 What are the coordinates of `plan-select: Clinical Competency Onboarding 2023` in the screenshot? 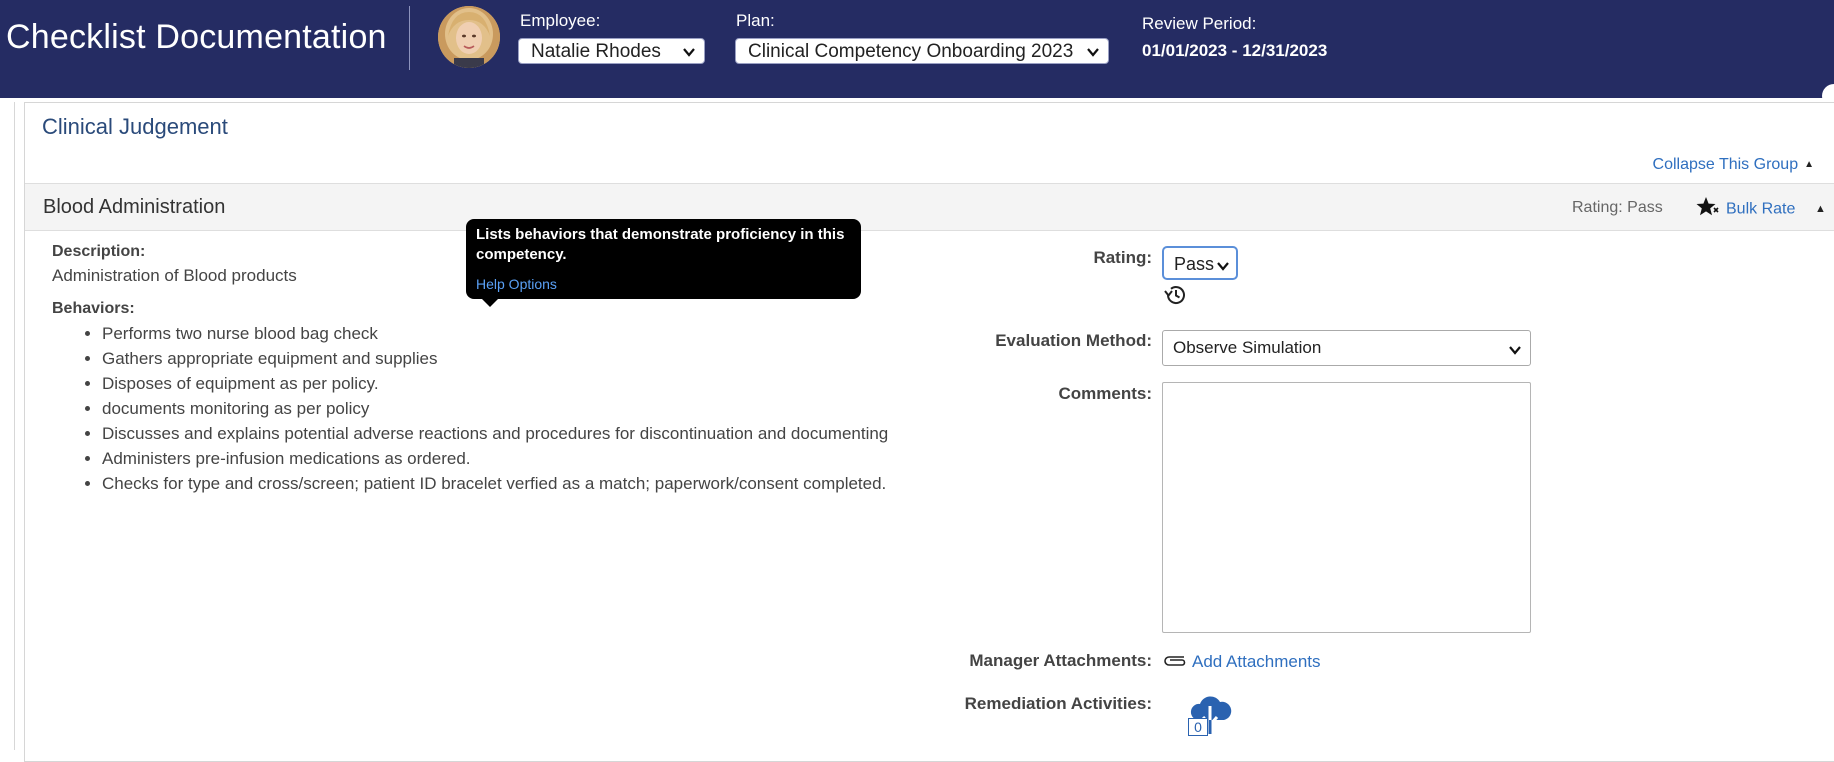 It's located at (922, 51).